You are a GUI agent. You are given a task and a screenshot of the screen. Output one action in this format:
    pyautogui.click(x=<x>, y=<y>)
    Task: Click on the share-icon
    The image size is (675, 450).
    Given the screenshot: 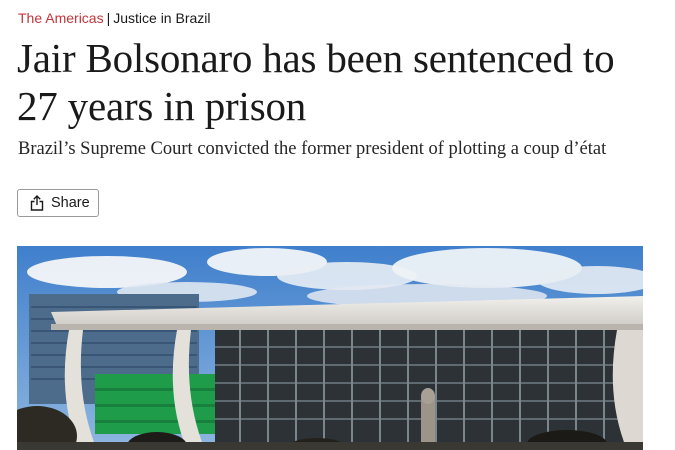 What is the action you would take?
    pyautogui.click(x=37, y=203)
    